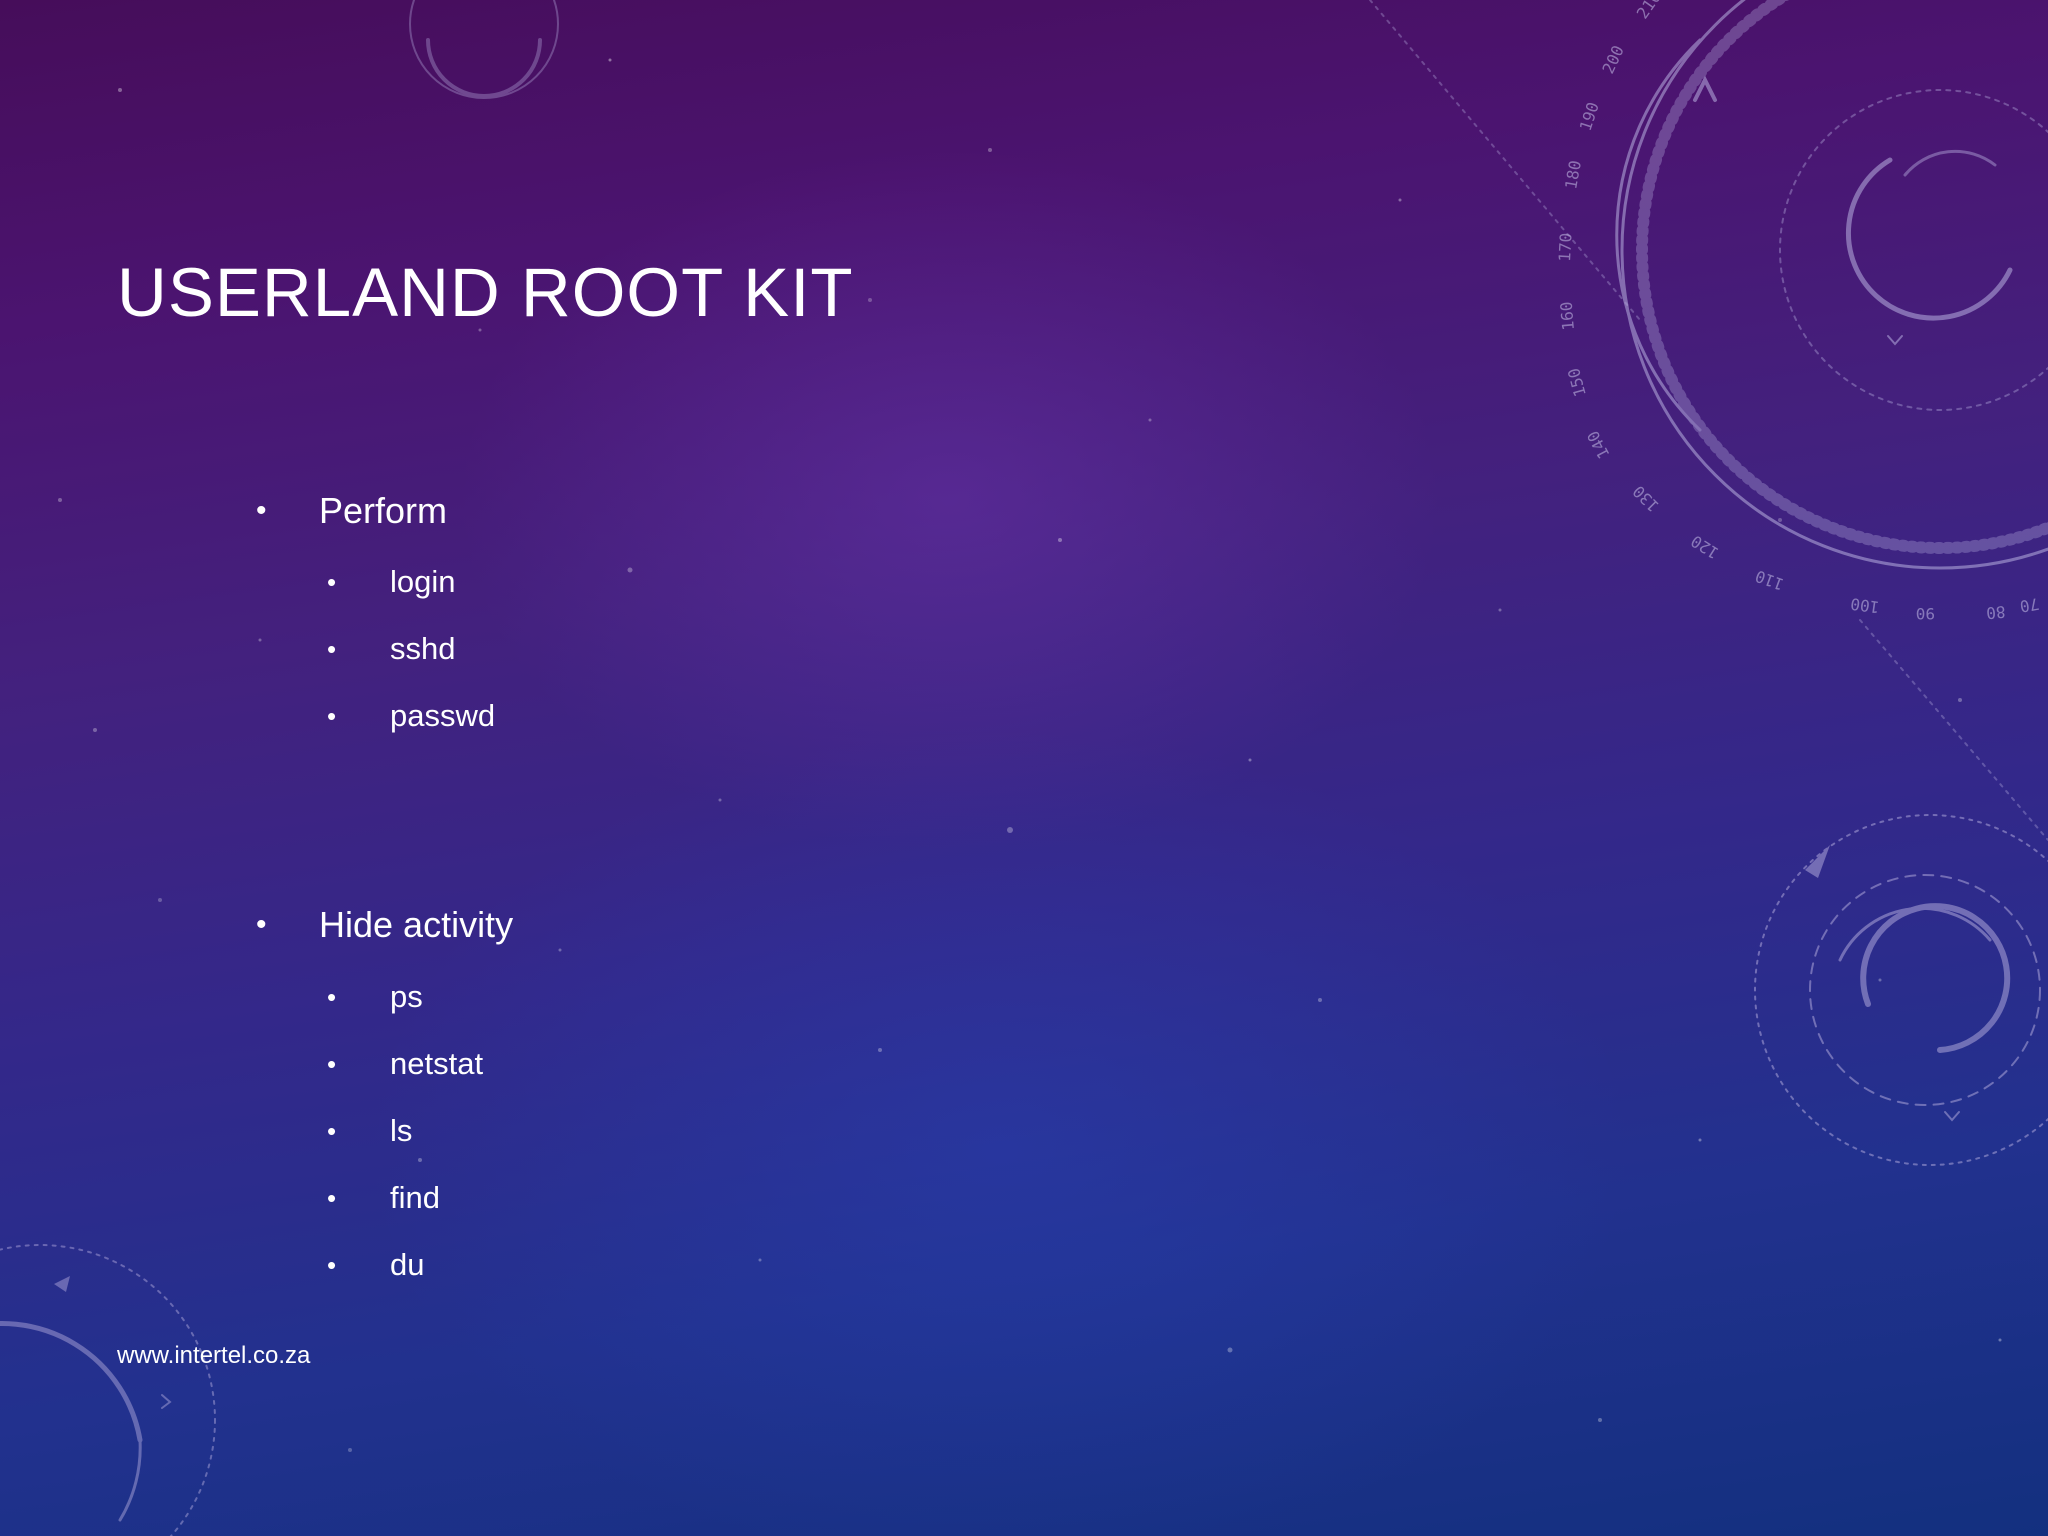 Image resolution: width=2048 pixels, height=1536 pixels. What do you see at coordinates (1646, 499) in the screenshot?
I see `dial-number: 130` at bounding box center [1646, 499].